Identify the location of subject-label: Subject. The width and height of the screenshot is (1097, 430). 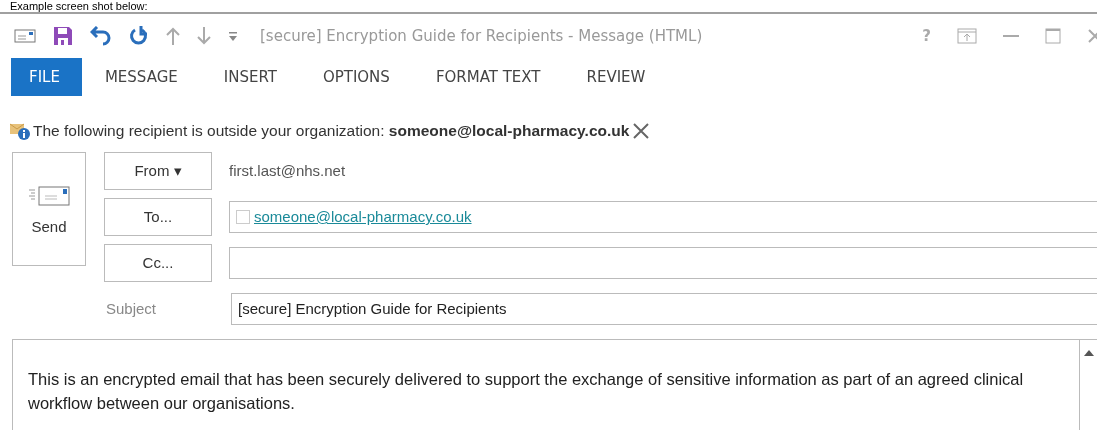
(131, 308).